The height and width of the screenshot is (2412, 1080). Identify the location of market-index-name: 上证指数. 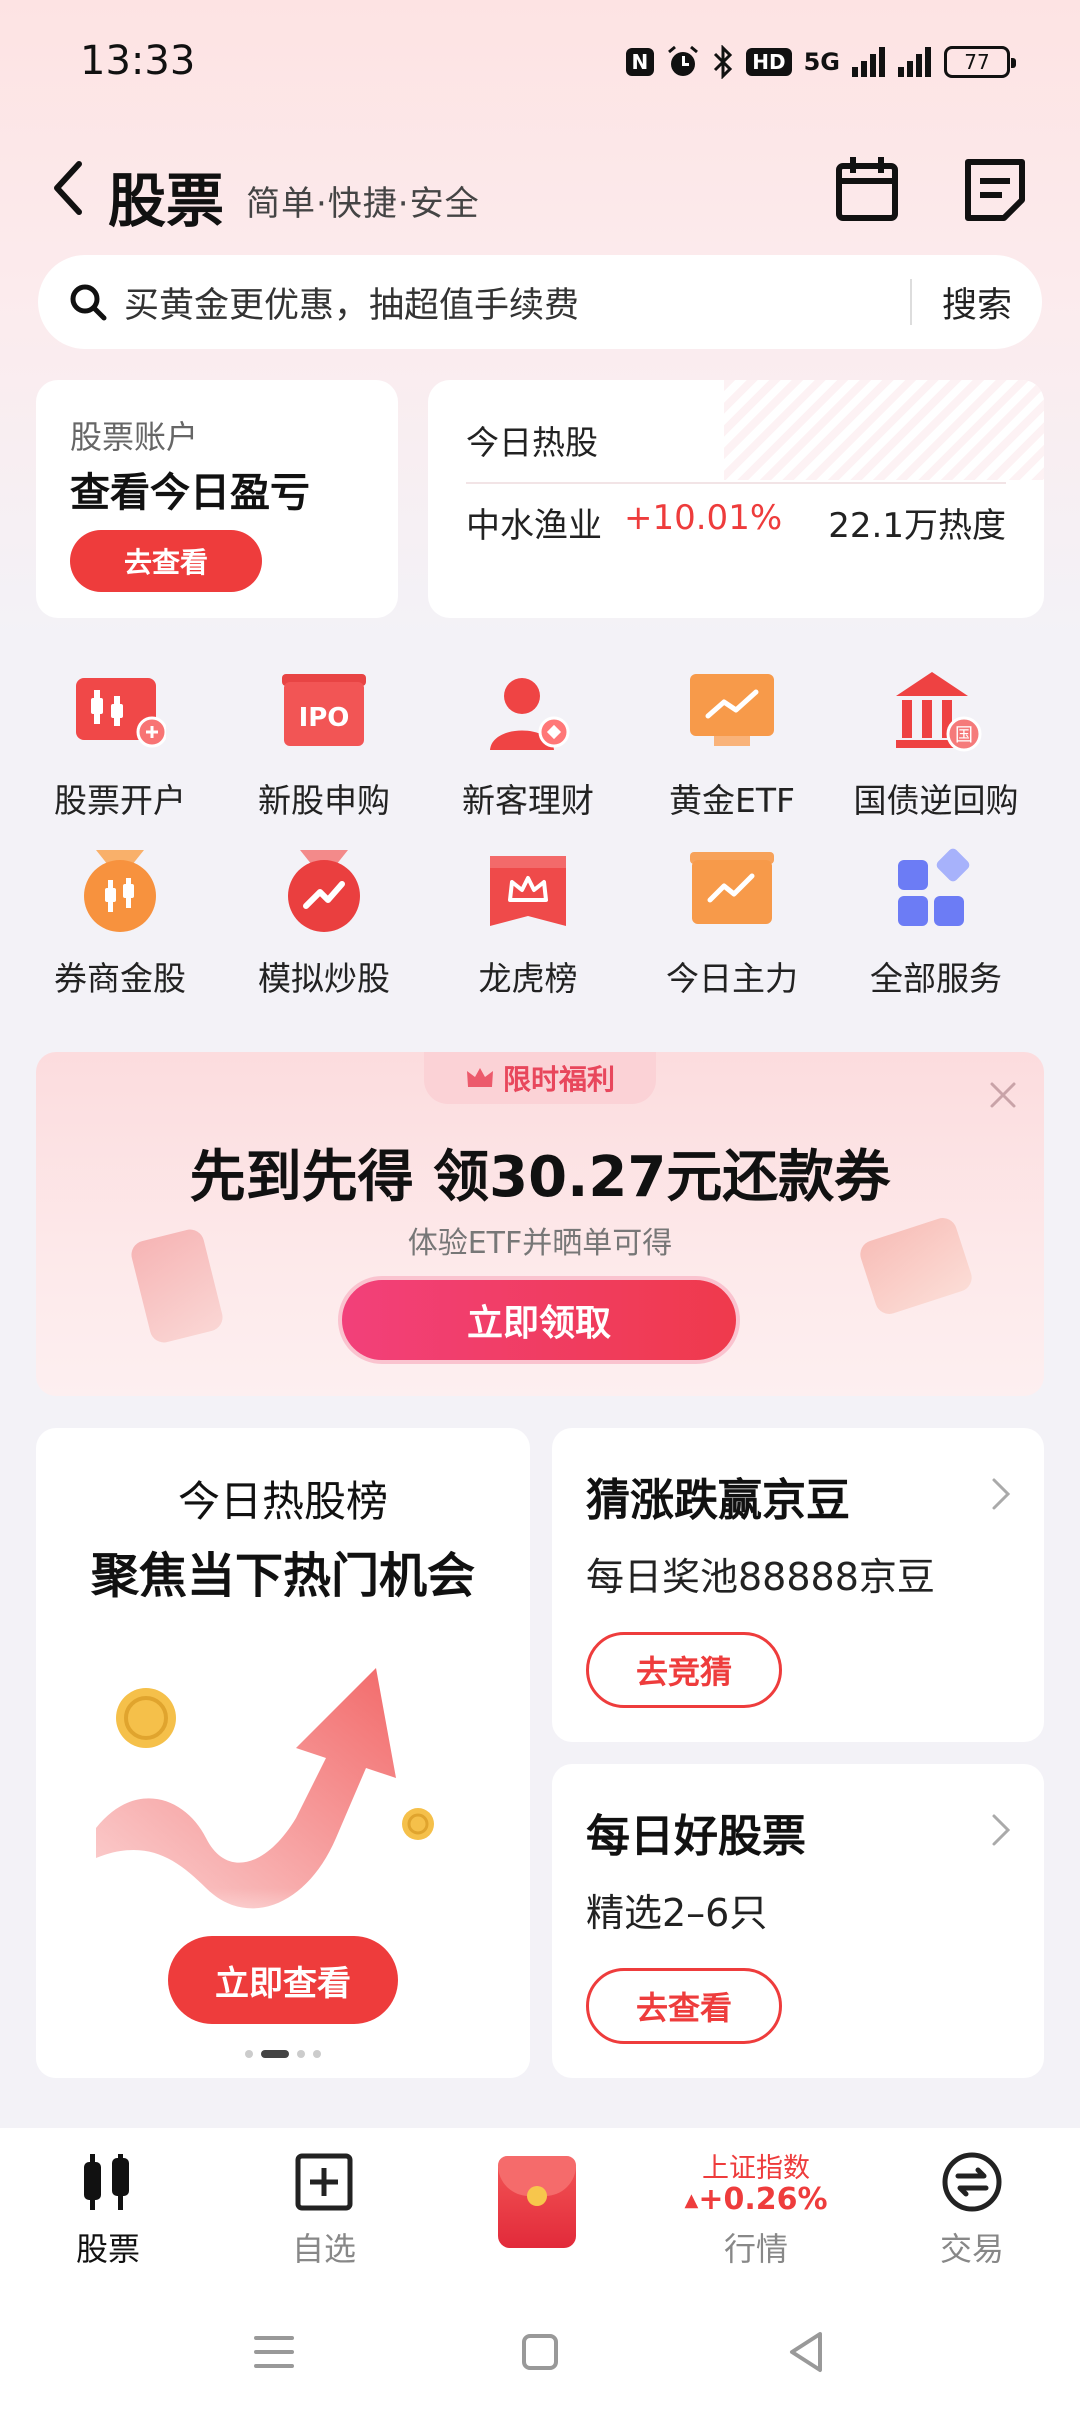
(756, 2168).